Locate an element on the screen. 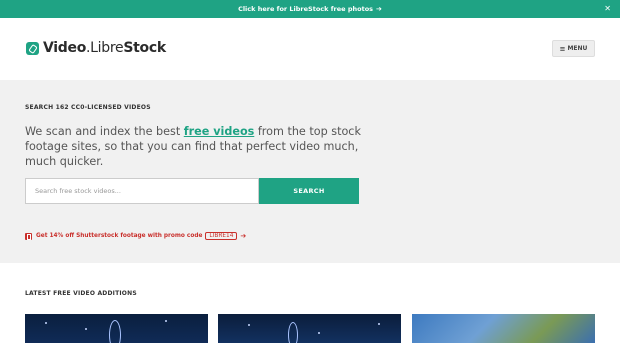 Image resolution: width=620 pixels, height=343 pixels. logo-text: Video.LibreStock is located at coordinates (104, 48).